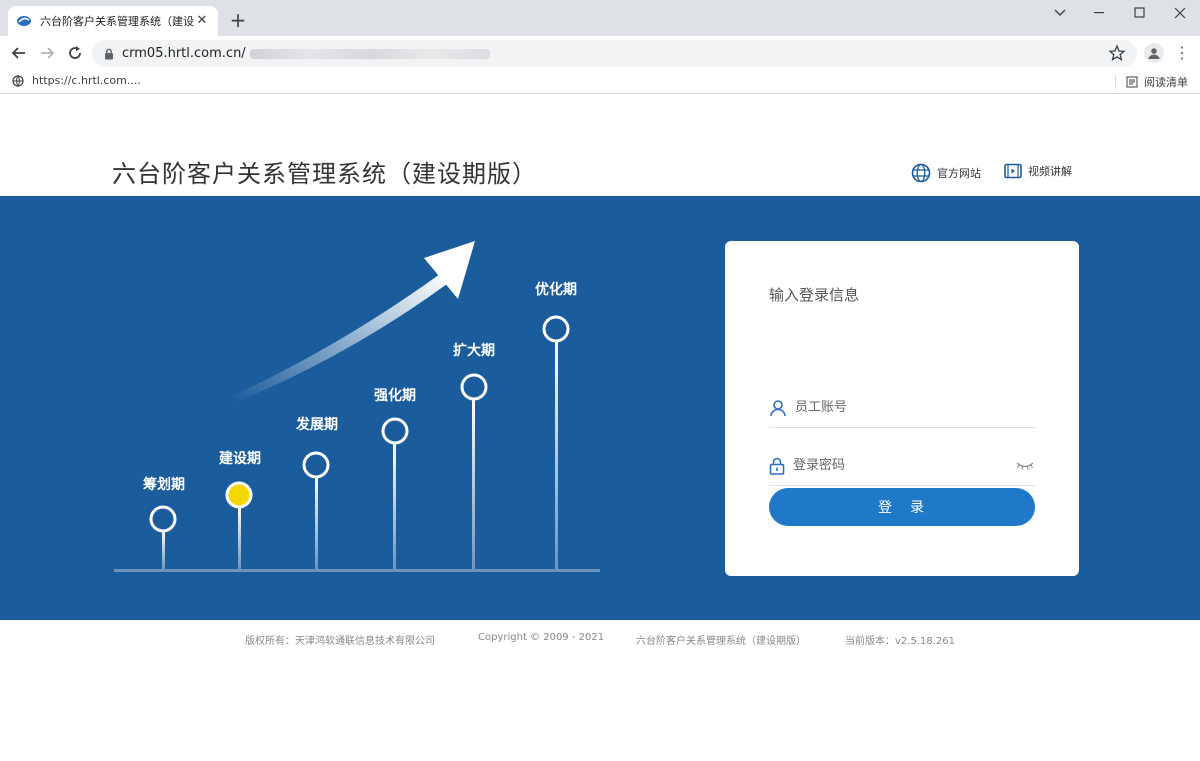 This screenshot has height=761, width=1200. What do you see at coordinates (184, 53) in the screenshot?
I see `url-text: crm05.hrtl.com.cn/` at bounding box center [184, 53].